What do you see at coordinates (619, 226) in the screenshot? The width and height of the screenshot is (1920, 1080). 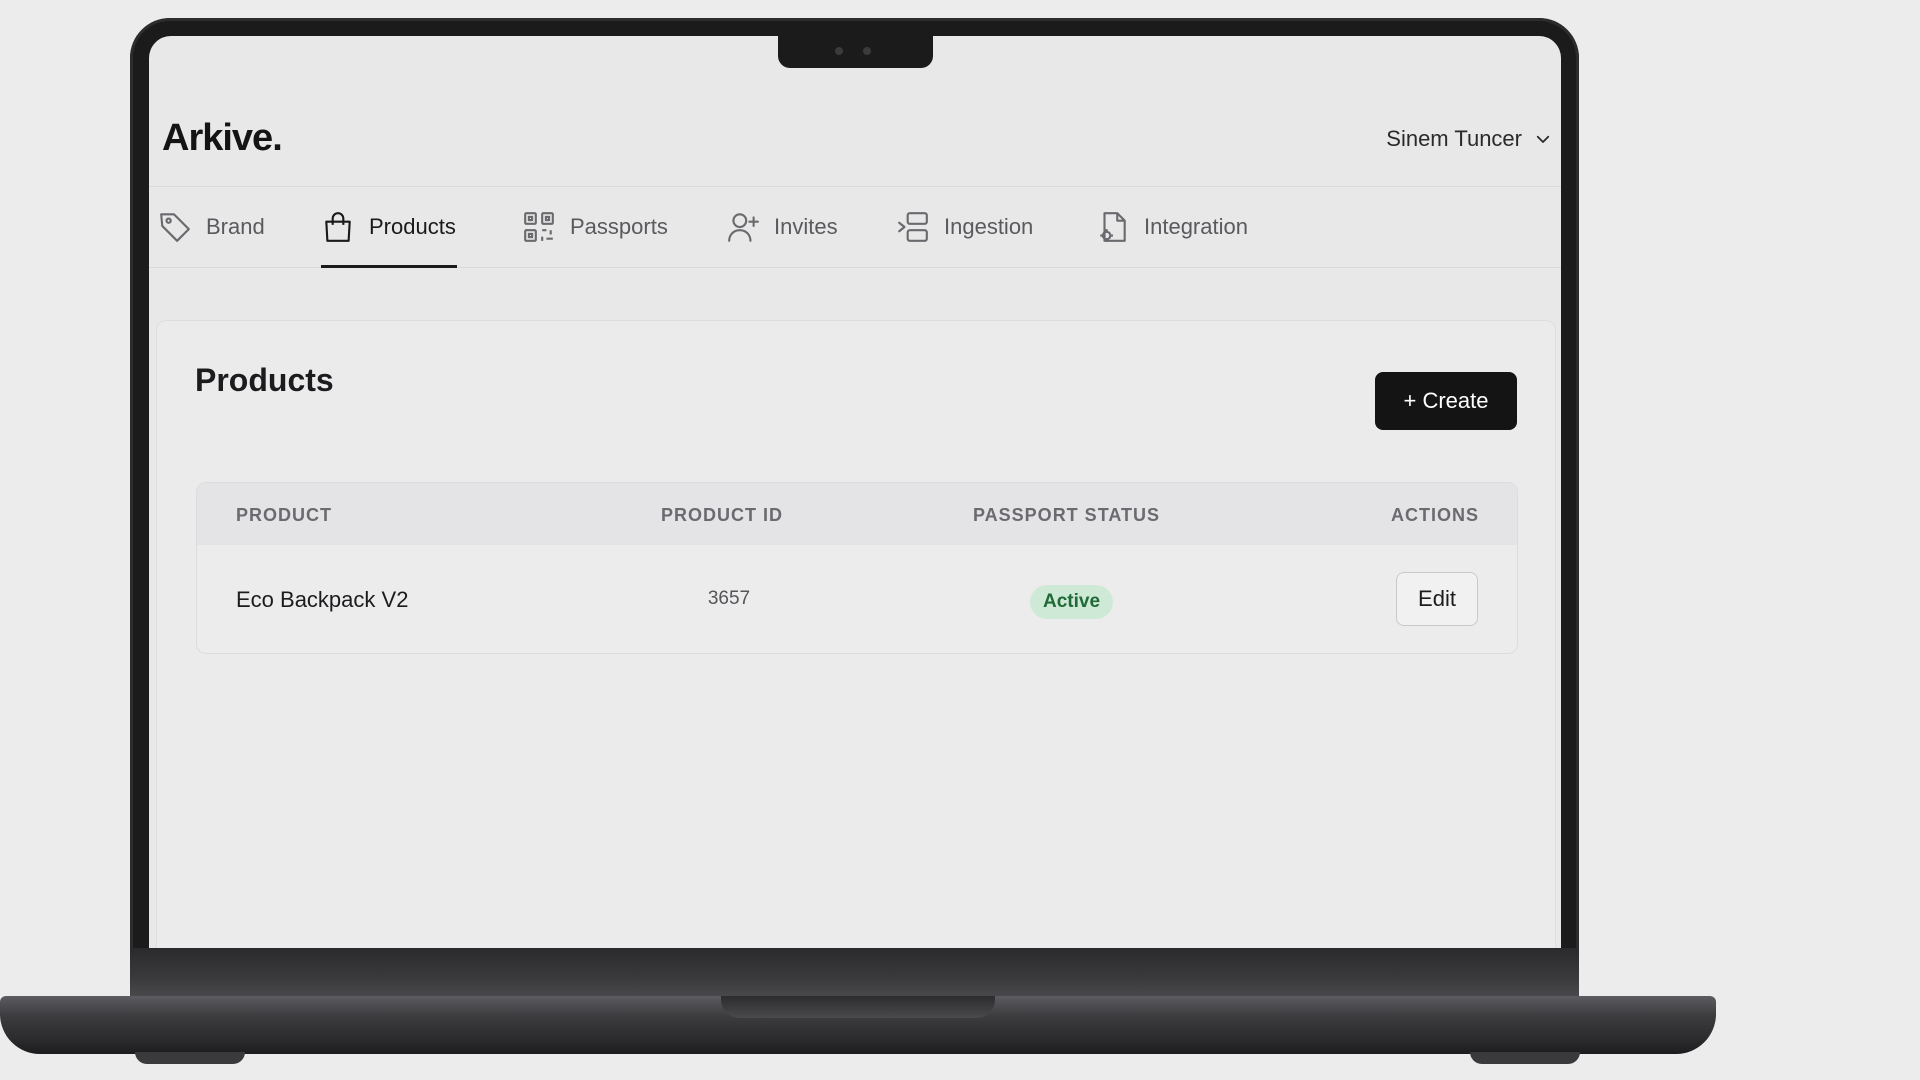 I see `tab-label: Passports` at bounding box center [619, 226].